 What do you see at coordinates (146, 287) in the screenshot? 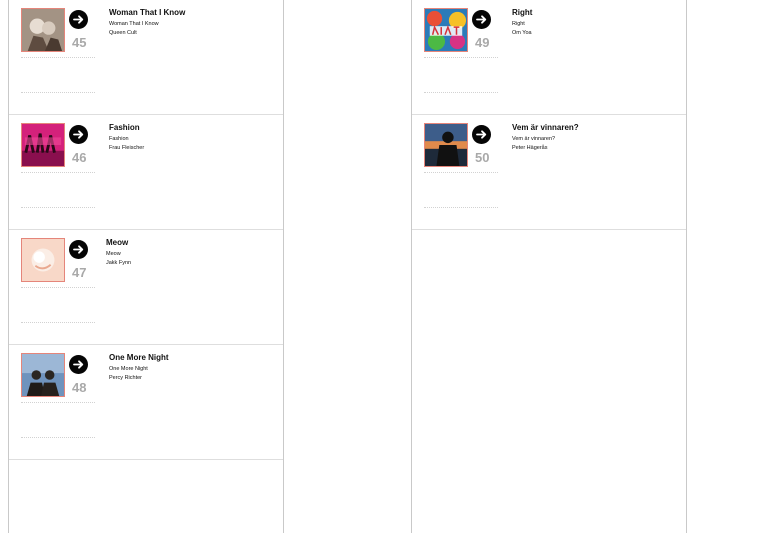
I see `chart-entry: 47 Meow Meow Jakk Fynn` at bounding box center [146, 287].